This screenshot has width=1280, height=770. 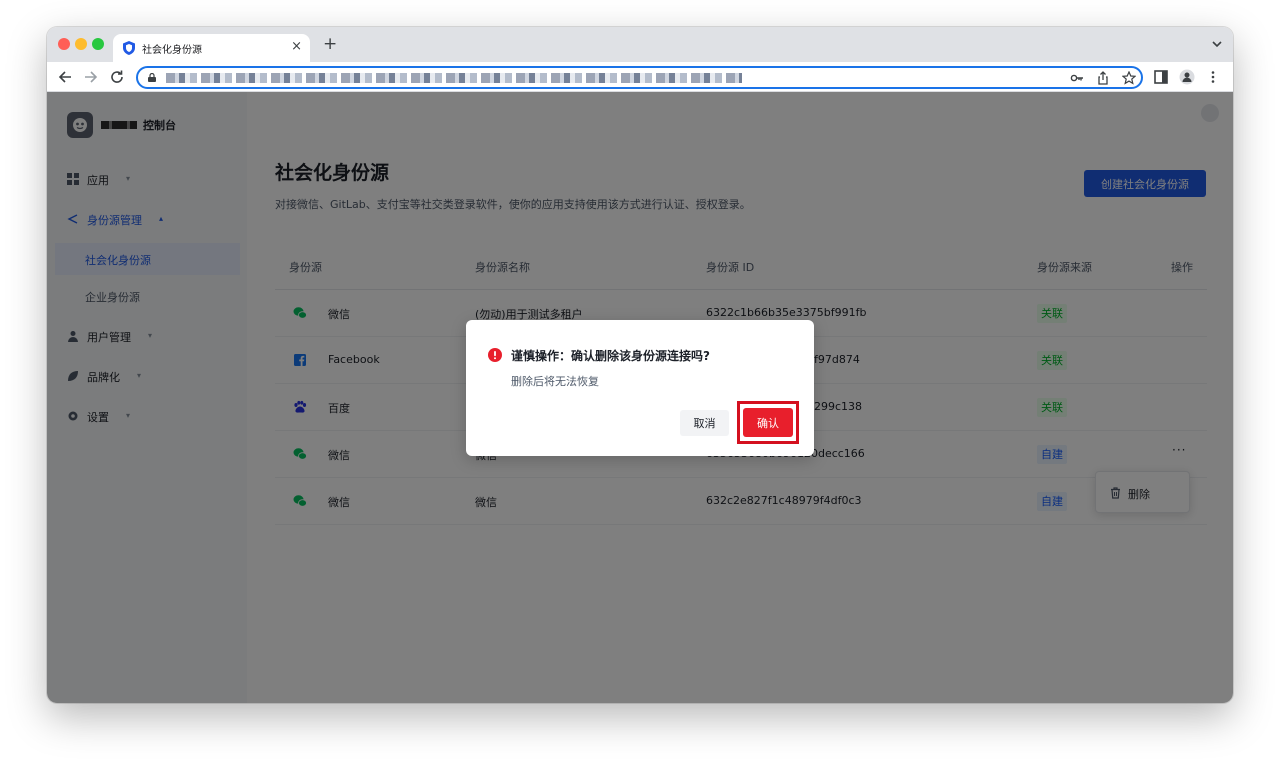 What do you see at coordinates (1161, 77) in the screenshot?
I see `side-panel-icon` at bounding box center [1161, 77].